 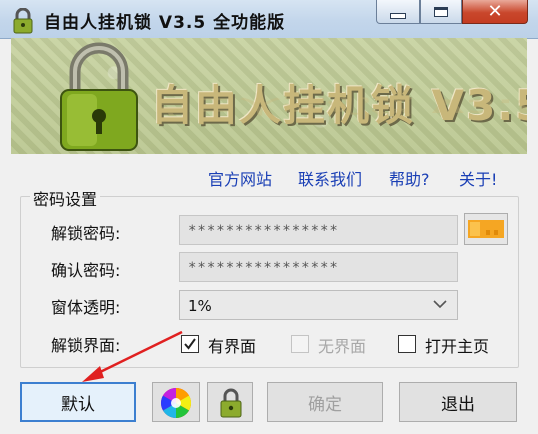 What do you see at coordinates (240, 178) in the screenshot?
I see `official-site-link: 官方网站` at bounding box center [240, 178].